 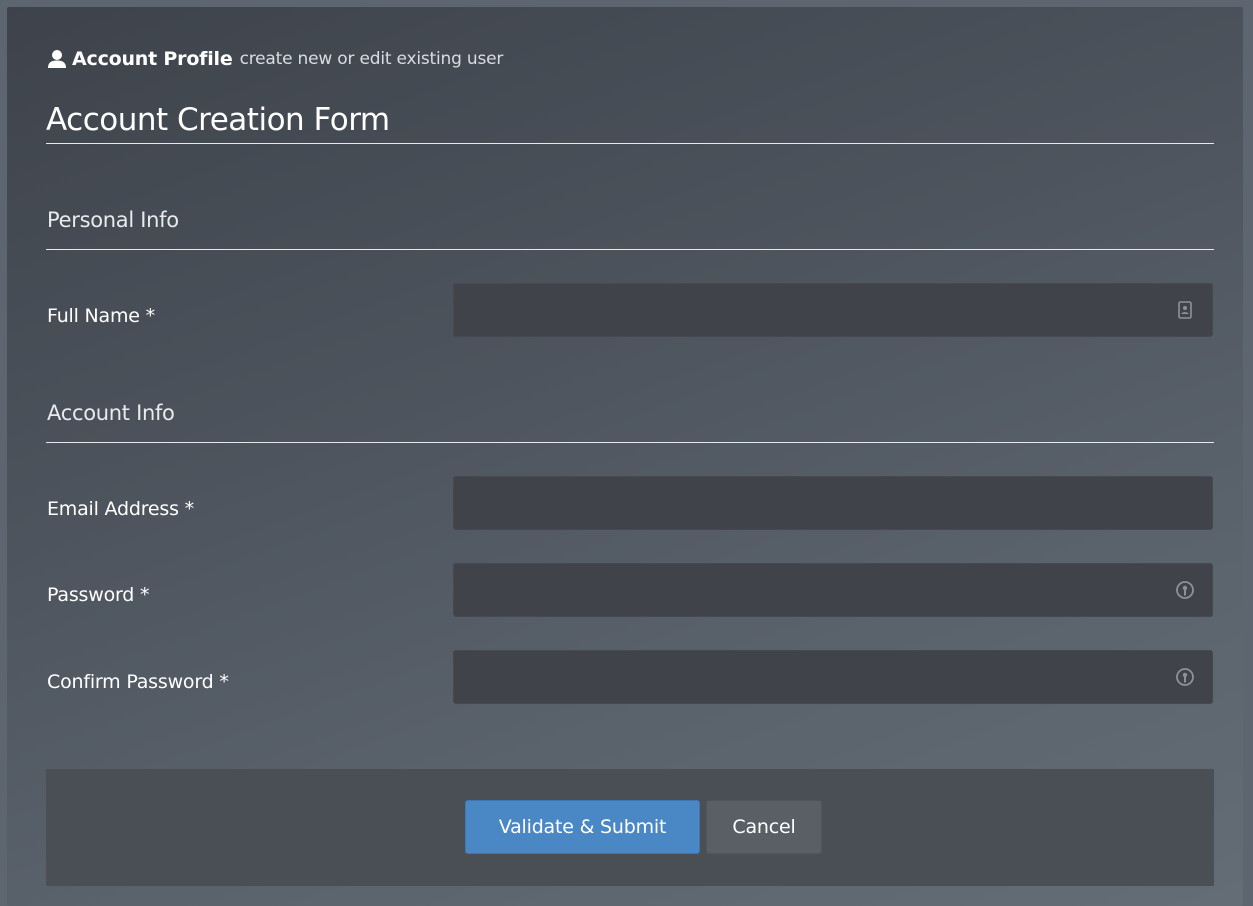 What do you see at coordinates (833, 503) in the screenshot?
I see `email-input` at bounding box center [833, 503].